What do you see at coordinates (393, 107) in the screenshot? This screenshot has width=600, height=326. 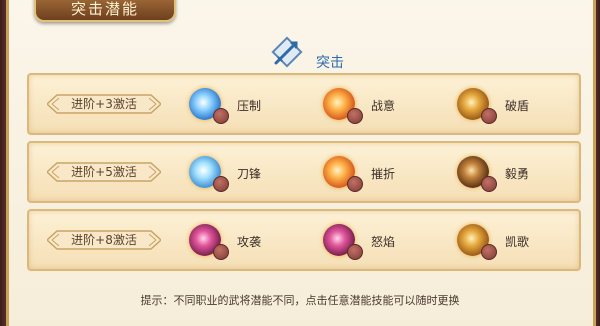 I see `skill-fighting-spirit: 战意` at bounding box center [393, 107].